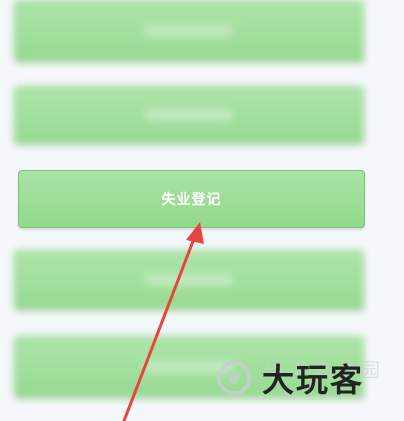 This screenshot has width=404, height=421. I want to click on watermark: 大玩客, so click(309, 378).